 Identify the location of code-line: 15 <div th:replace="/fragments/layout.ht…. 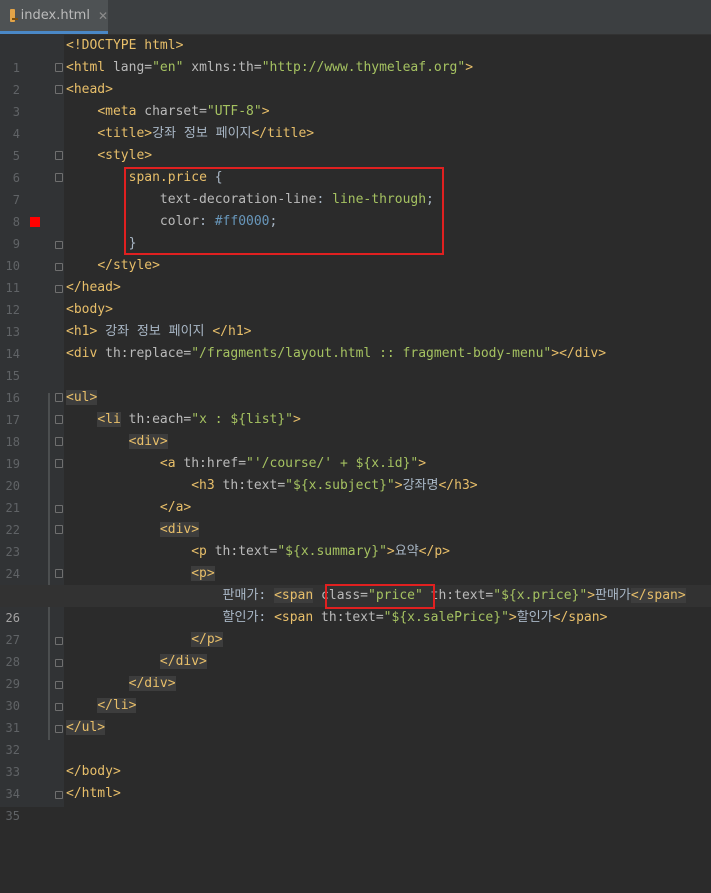
(355, 363).